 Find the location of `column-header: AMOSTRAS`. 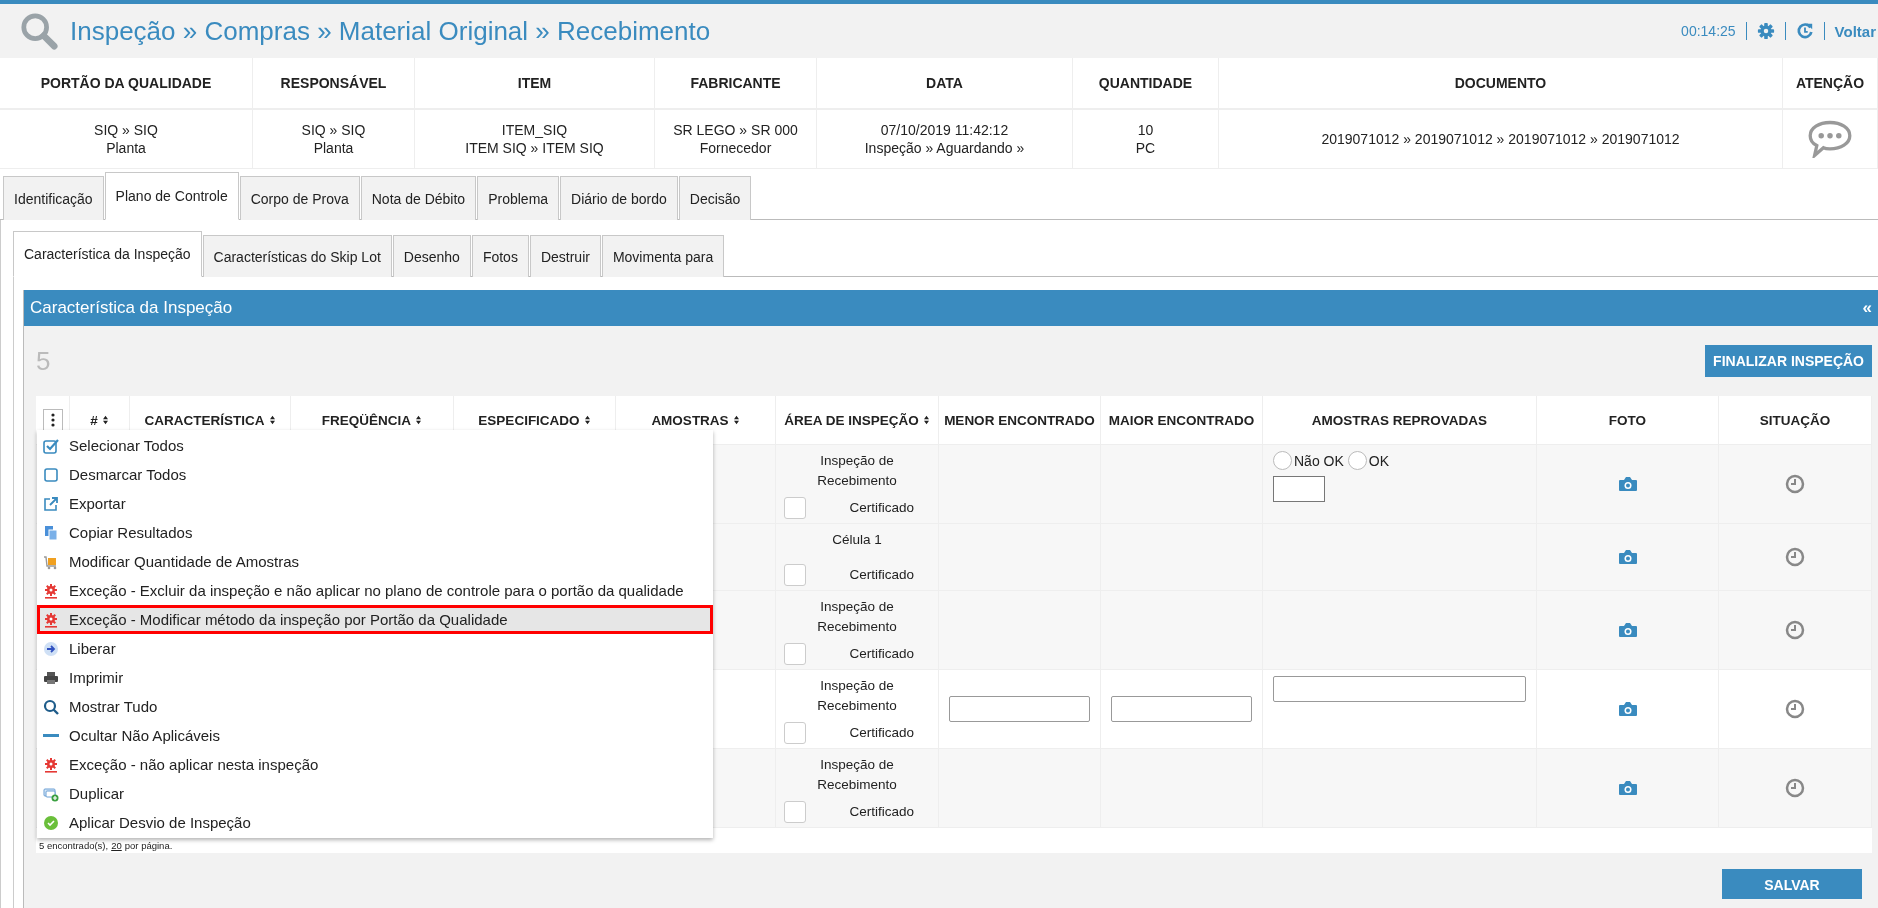

column-header: AMOSTRAS is located at coordinates (690, 420).